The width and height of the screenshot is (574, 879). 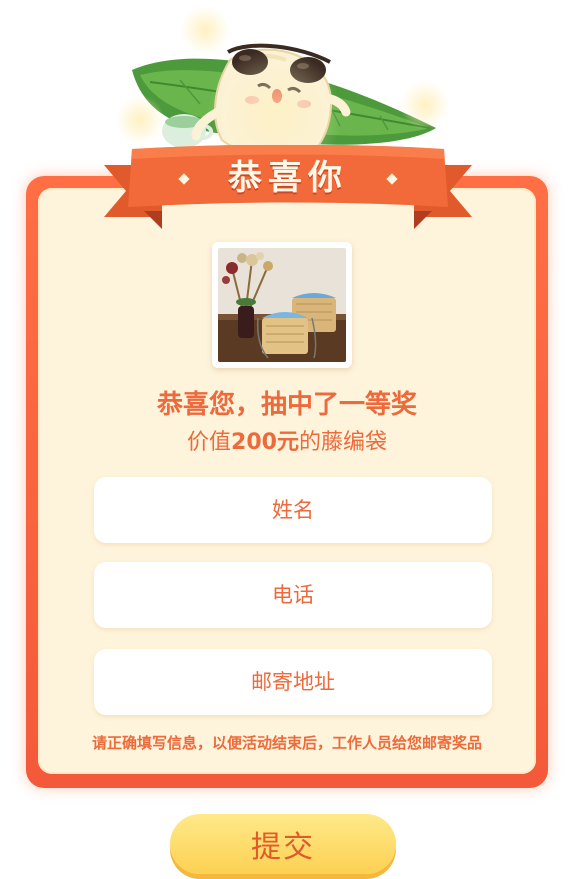 I want to click on prize-image-frame, so click(x=282, y=305).